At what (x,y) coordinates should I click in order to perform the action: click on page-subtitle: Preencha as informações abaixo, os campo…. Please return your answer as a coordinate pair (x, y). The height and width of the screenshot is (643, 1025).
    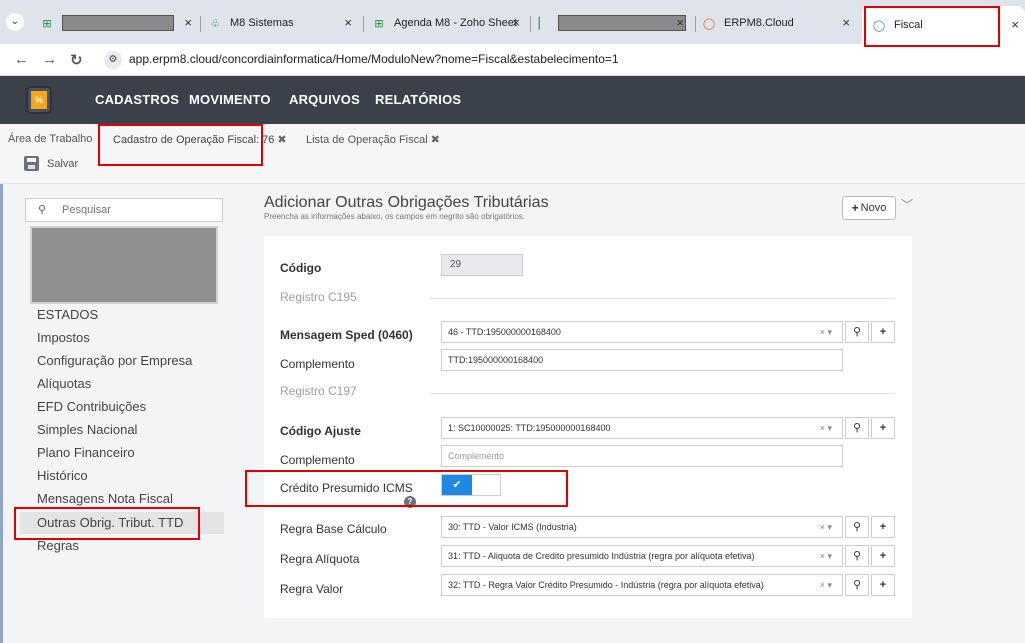
    Looking at the image, I should click on (395, 216).